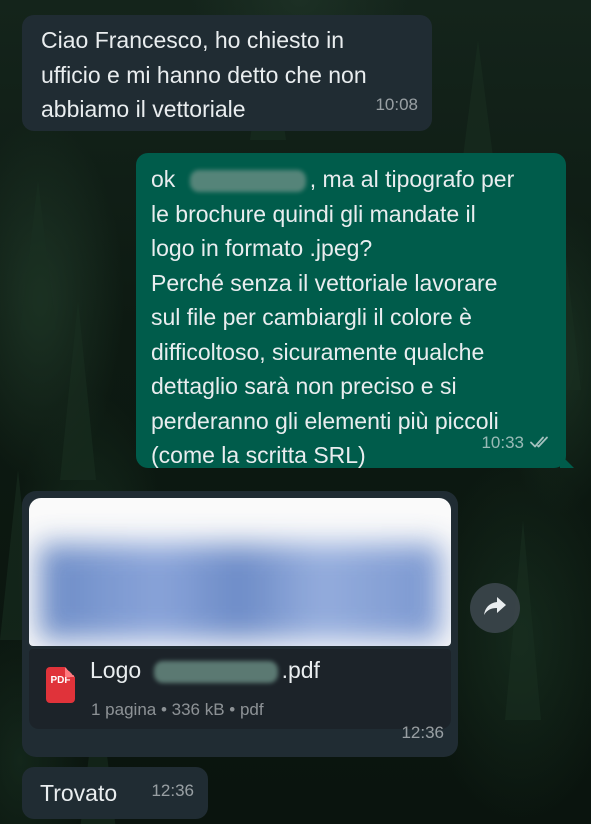  What do you see at coordinates (304, 386) in the screenshot?
I see `message-line: dettaglio sarà non preciso e si` at bounding box center [304, 386].